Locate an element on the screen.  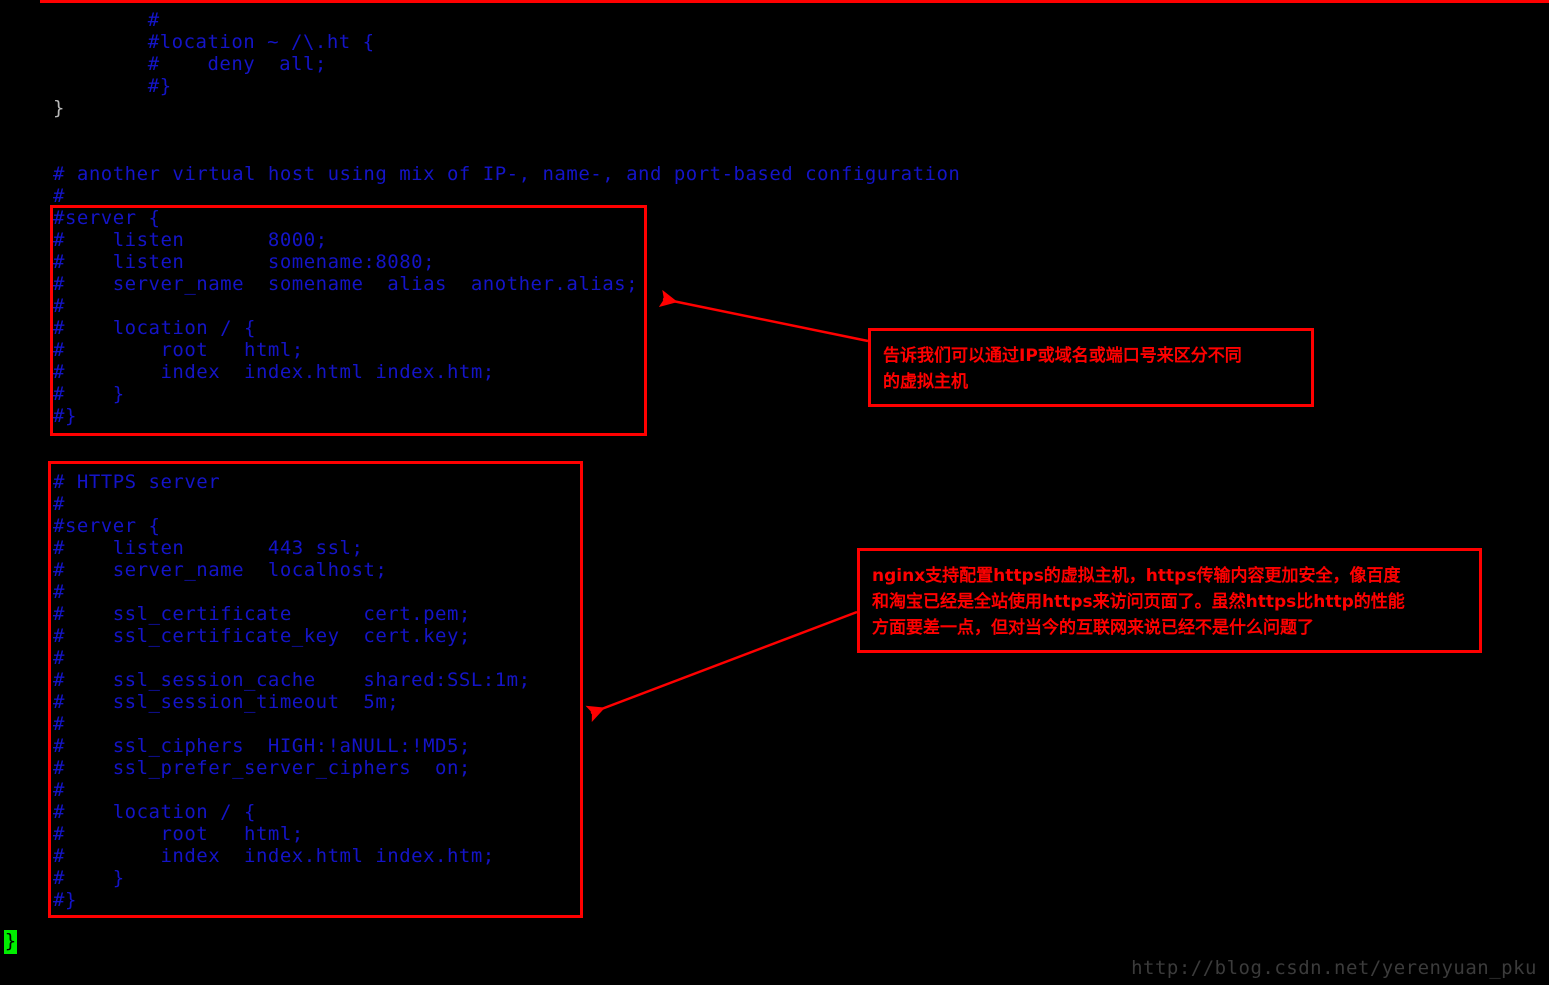
callout-line: 告诉我们可以通过IP或域名或端口号来区分不同 is located at coordinates (1062, 356).